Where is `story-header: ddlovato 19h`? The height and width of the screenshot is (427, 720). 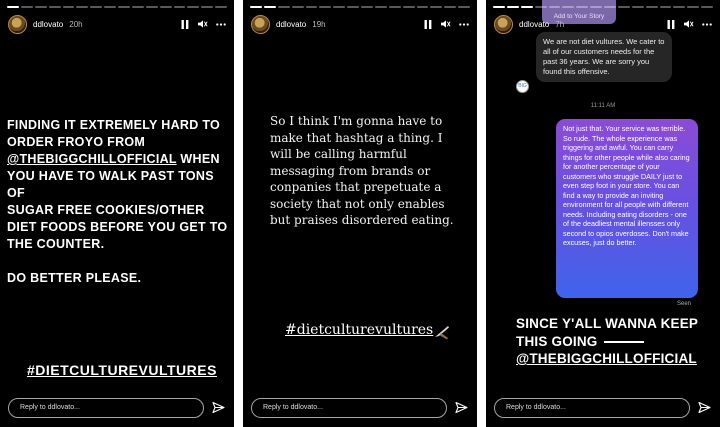 story-header: ddlovato 19h is located at coordinates (360, 24).